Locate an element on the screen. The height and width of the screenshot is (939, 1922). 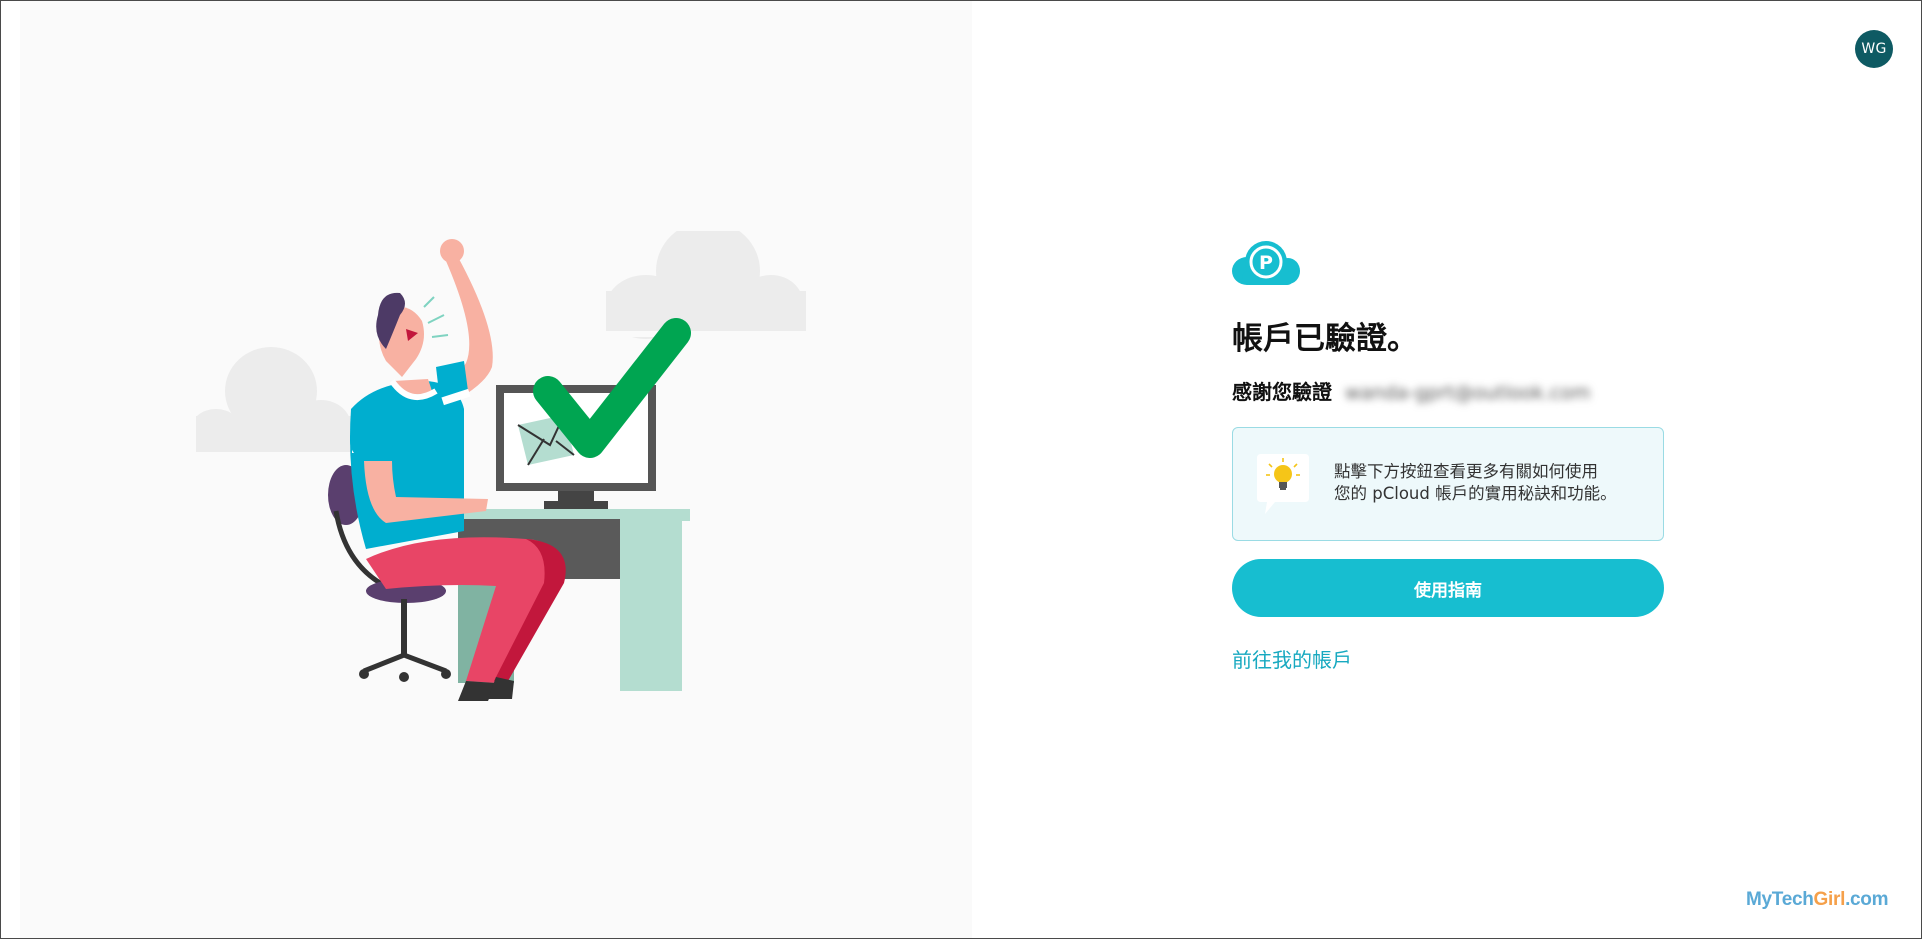
user-avatar: WG is located at coordinates (1874, 49).